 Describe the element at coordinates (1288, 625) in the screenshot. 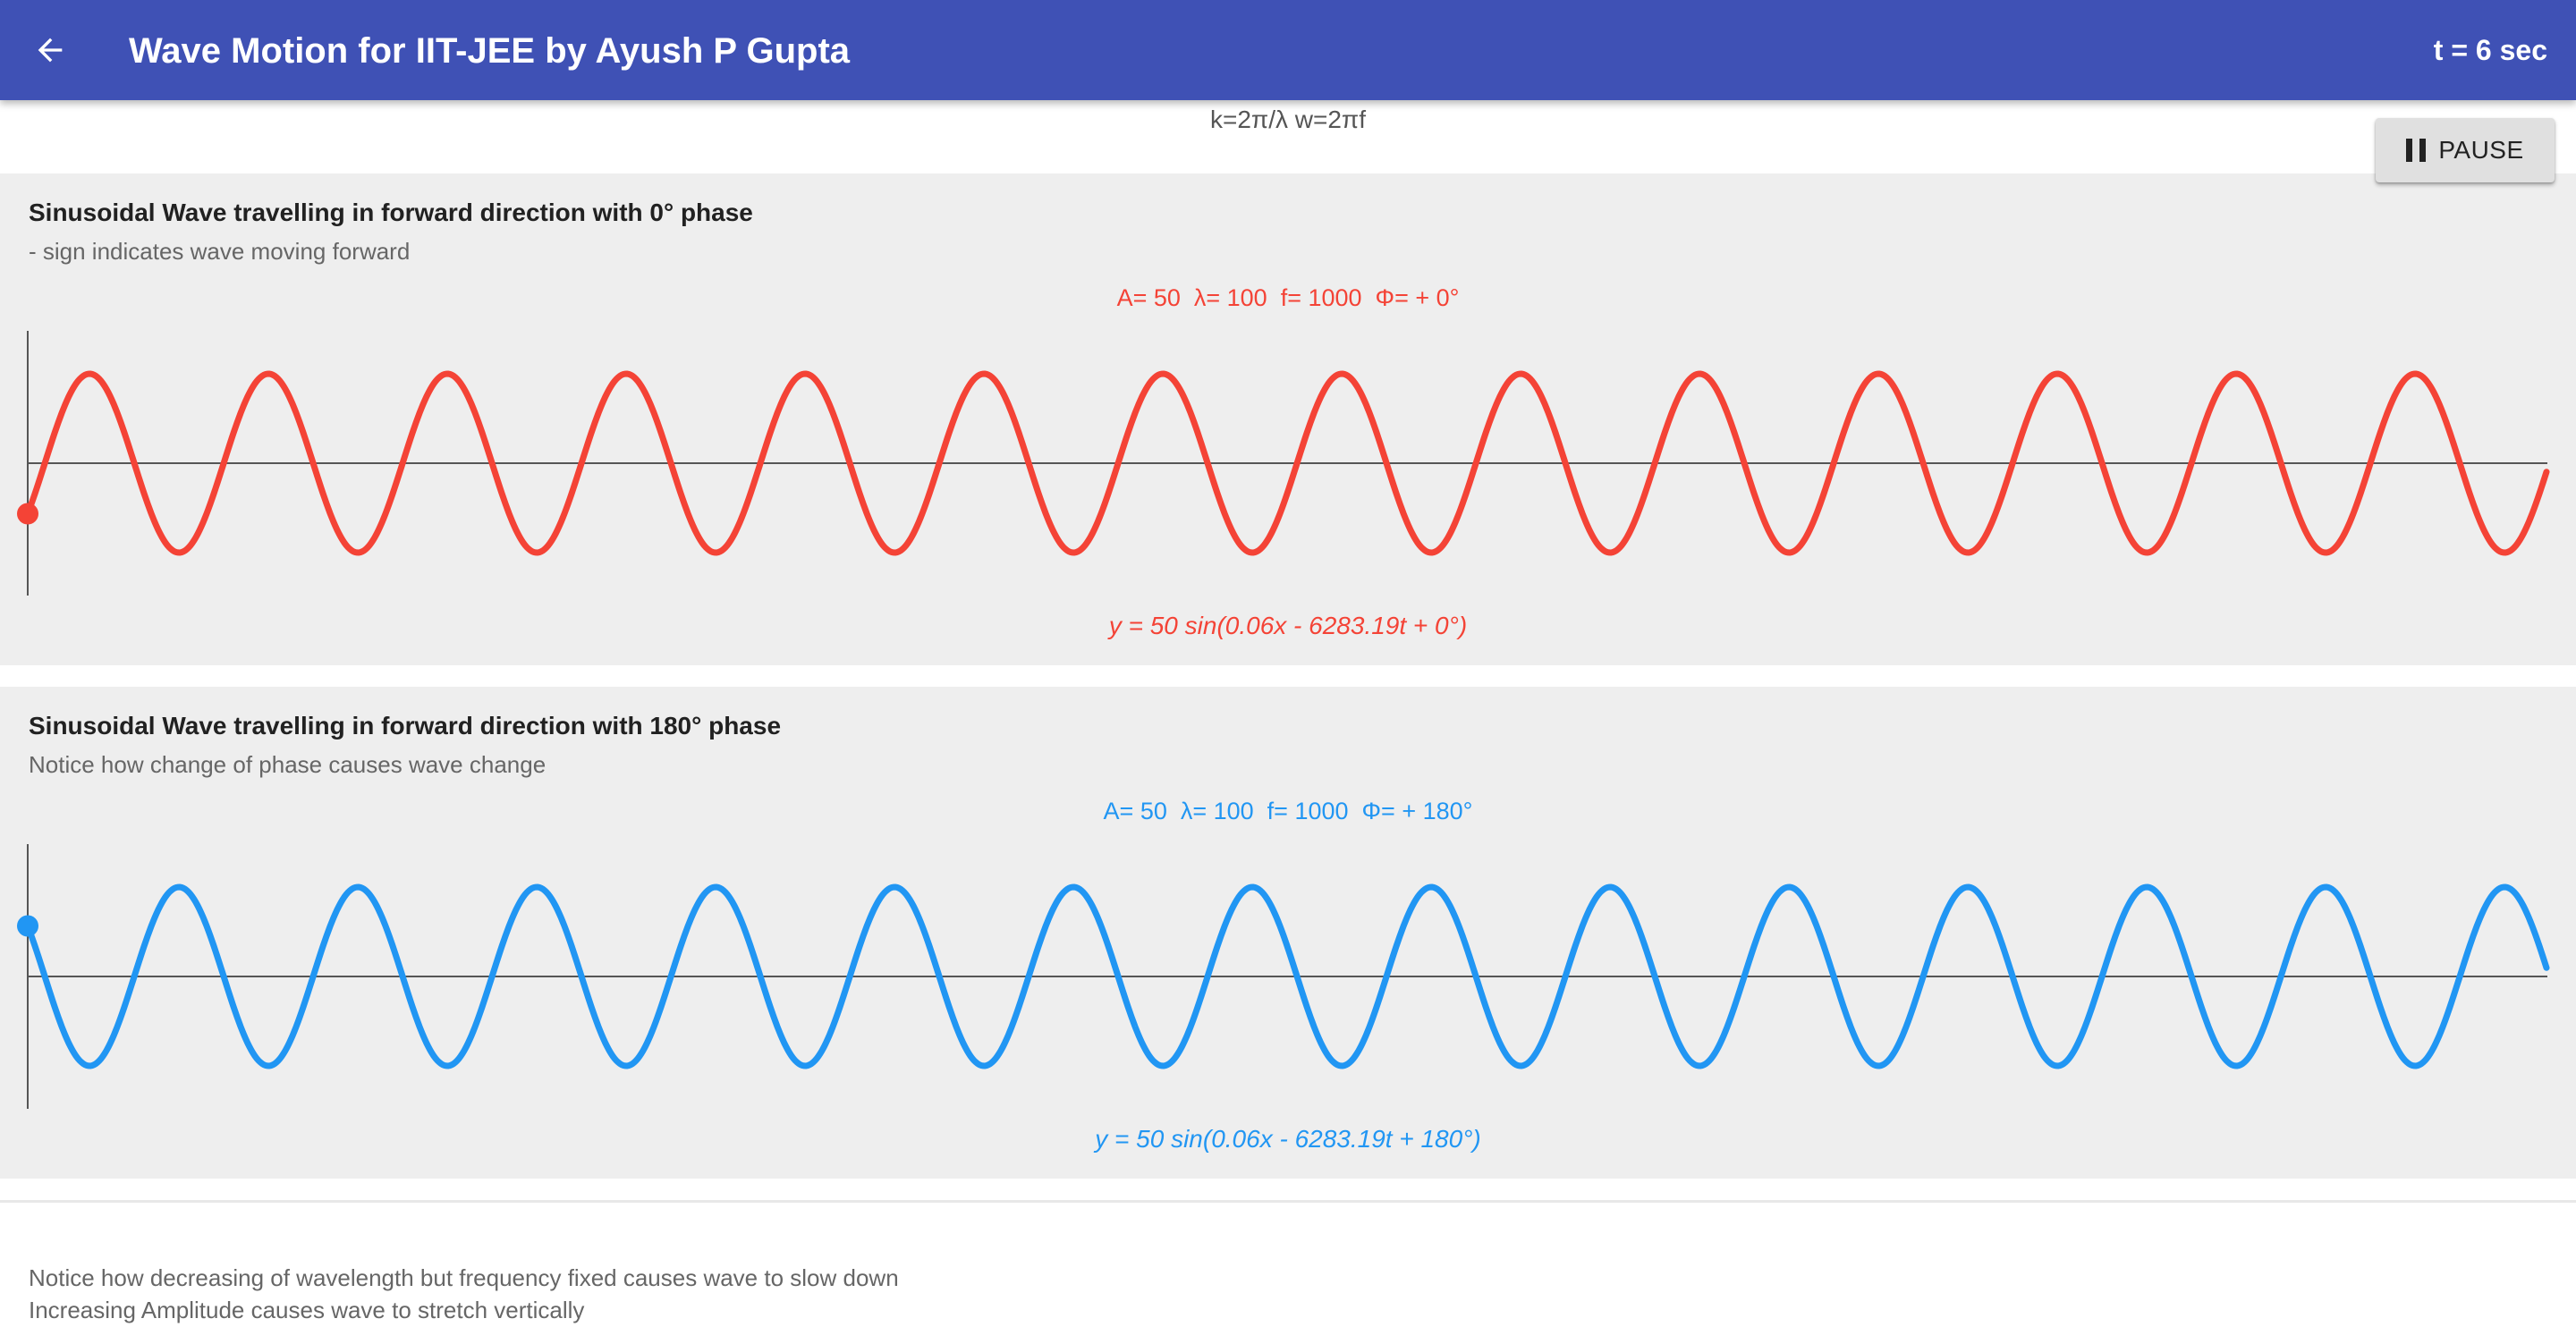

I see `wave-equation: y = 50 sin(0.06x - 6283.19t + 0°)` at that location.